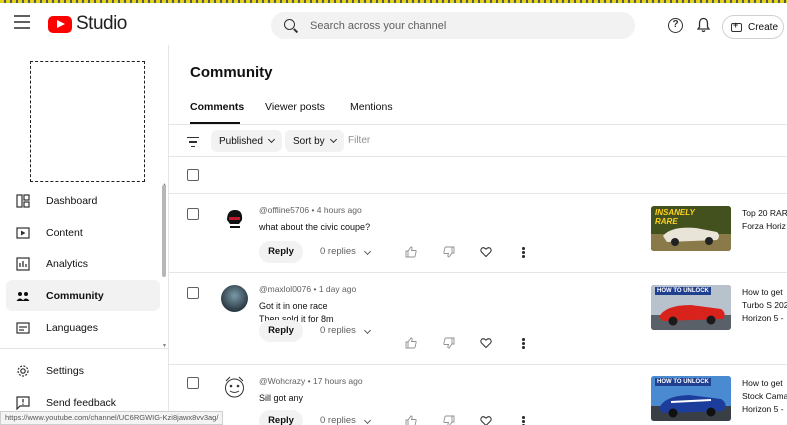 This screenshot has width=787, height=425. What do you see at coordinates (284, 210) in the screenshot?
I see `comment-author: @offline5706` at bounding box center [284, 210].